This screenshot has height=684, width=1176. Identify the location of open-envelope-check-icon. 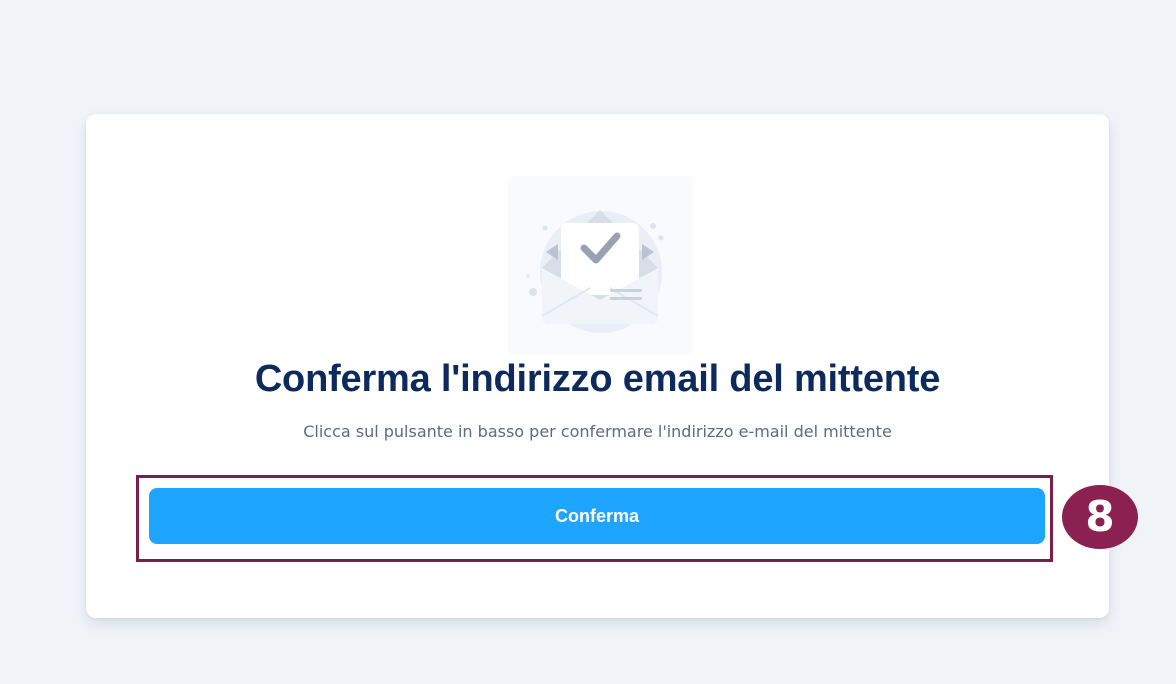
(600, 265).